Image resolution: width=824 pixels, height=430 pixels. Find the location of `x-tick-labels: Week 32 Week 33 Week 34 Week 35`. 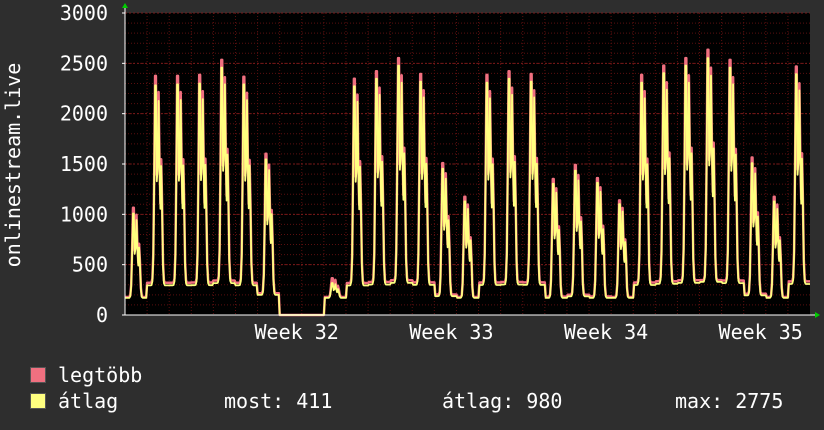

x-tick-labels: Week 32 Week 33 Week 34 Week 35 is located at coordinates (529, 332).